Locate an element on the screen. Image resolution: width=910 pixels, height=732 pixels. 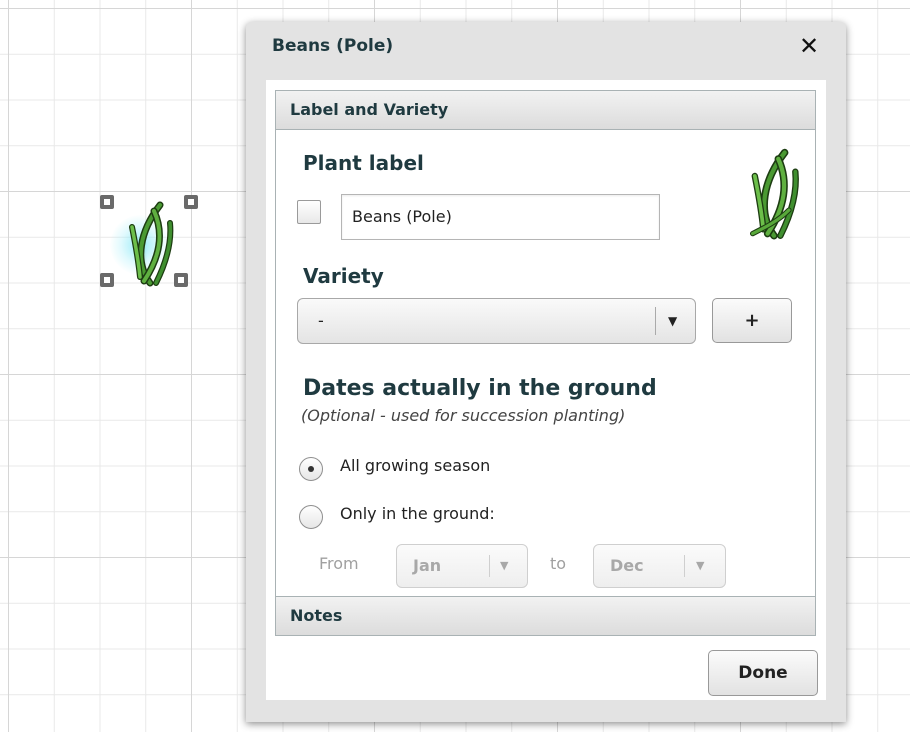
variety-heading: Variety is located at coordinates (343, 276).